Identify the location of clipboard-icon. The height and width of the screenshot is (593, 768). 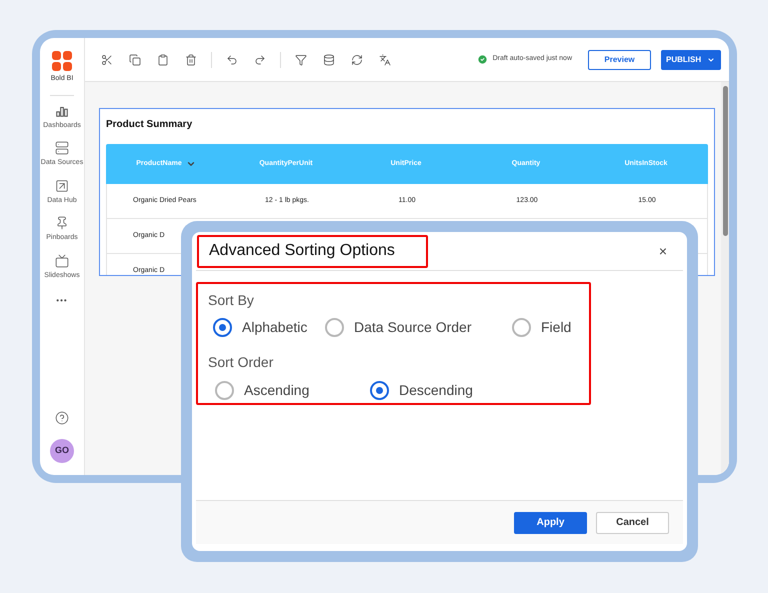
(163, 60).